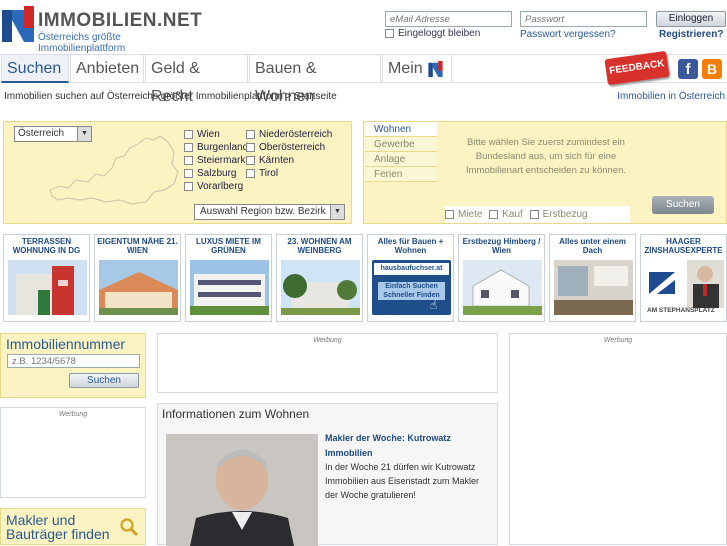  What do you see at coordinates (389, 33) in the screenshot?
I see `remember-checkbox` at bounding box center [389, 33].